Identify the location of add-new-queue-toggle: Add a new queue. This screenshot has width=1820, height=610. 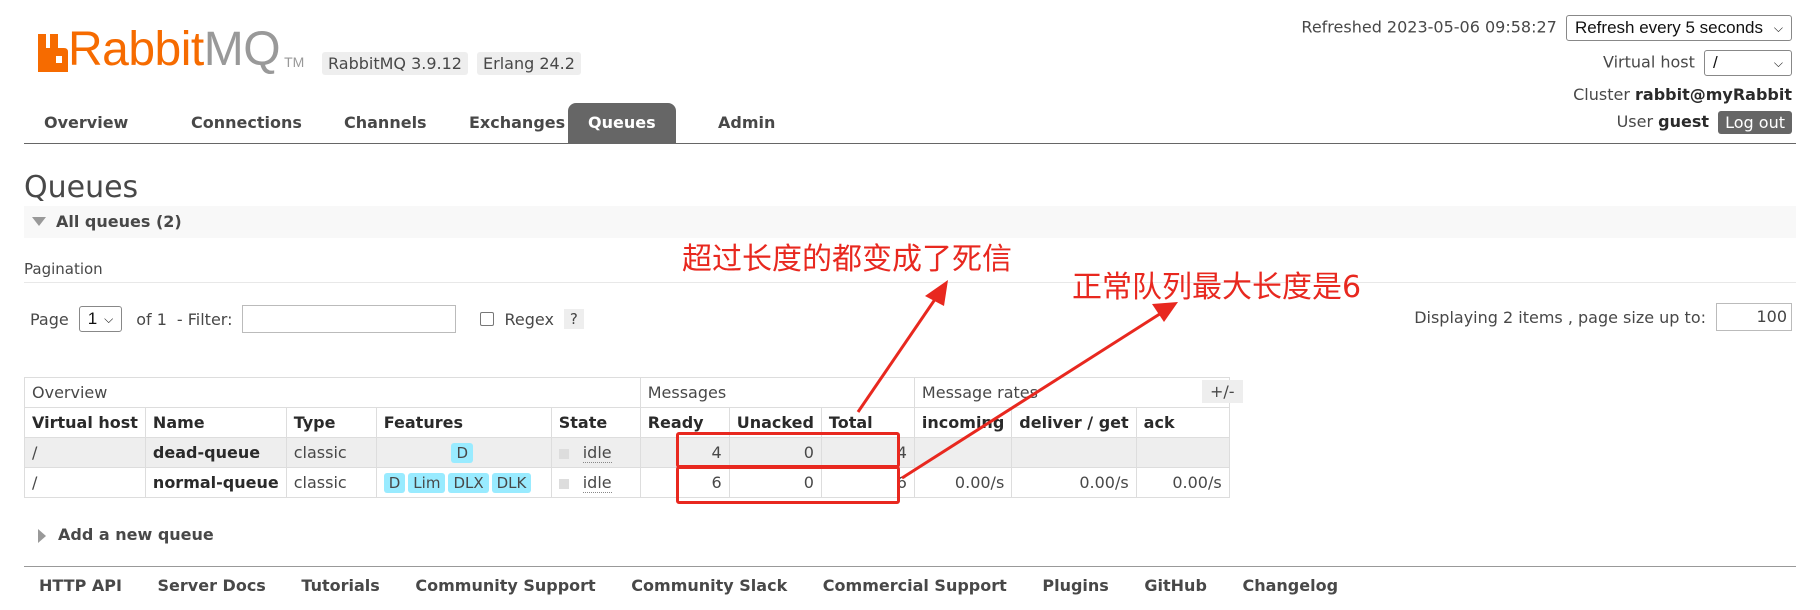
(126, 534).